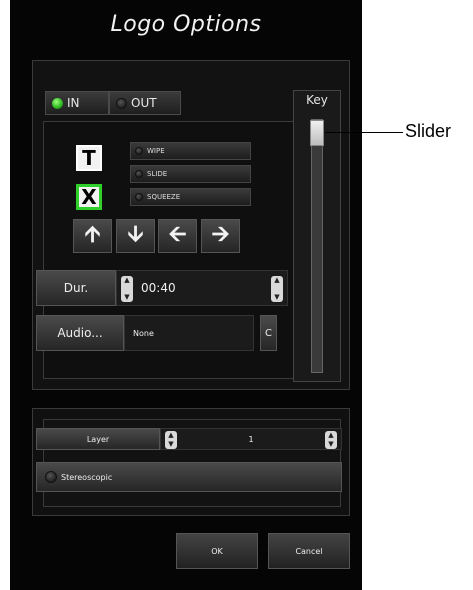  What do you see at coordinates (121, 103) in the screenshot?
I see `out-indicator-icon` at bounding box center [121, 103].